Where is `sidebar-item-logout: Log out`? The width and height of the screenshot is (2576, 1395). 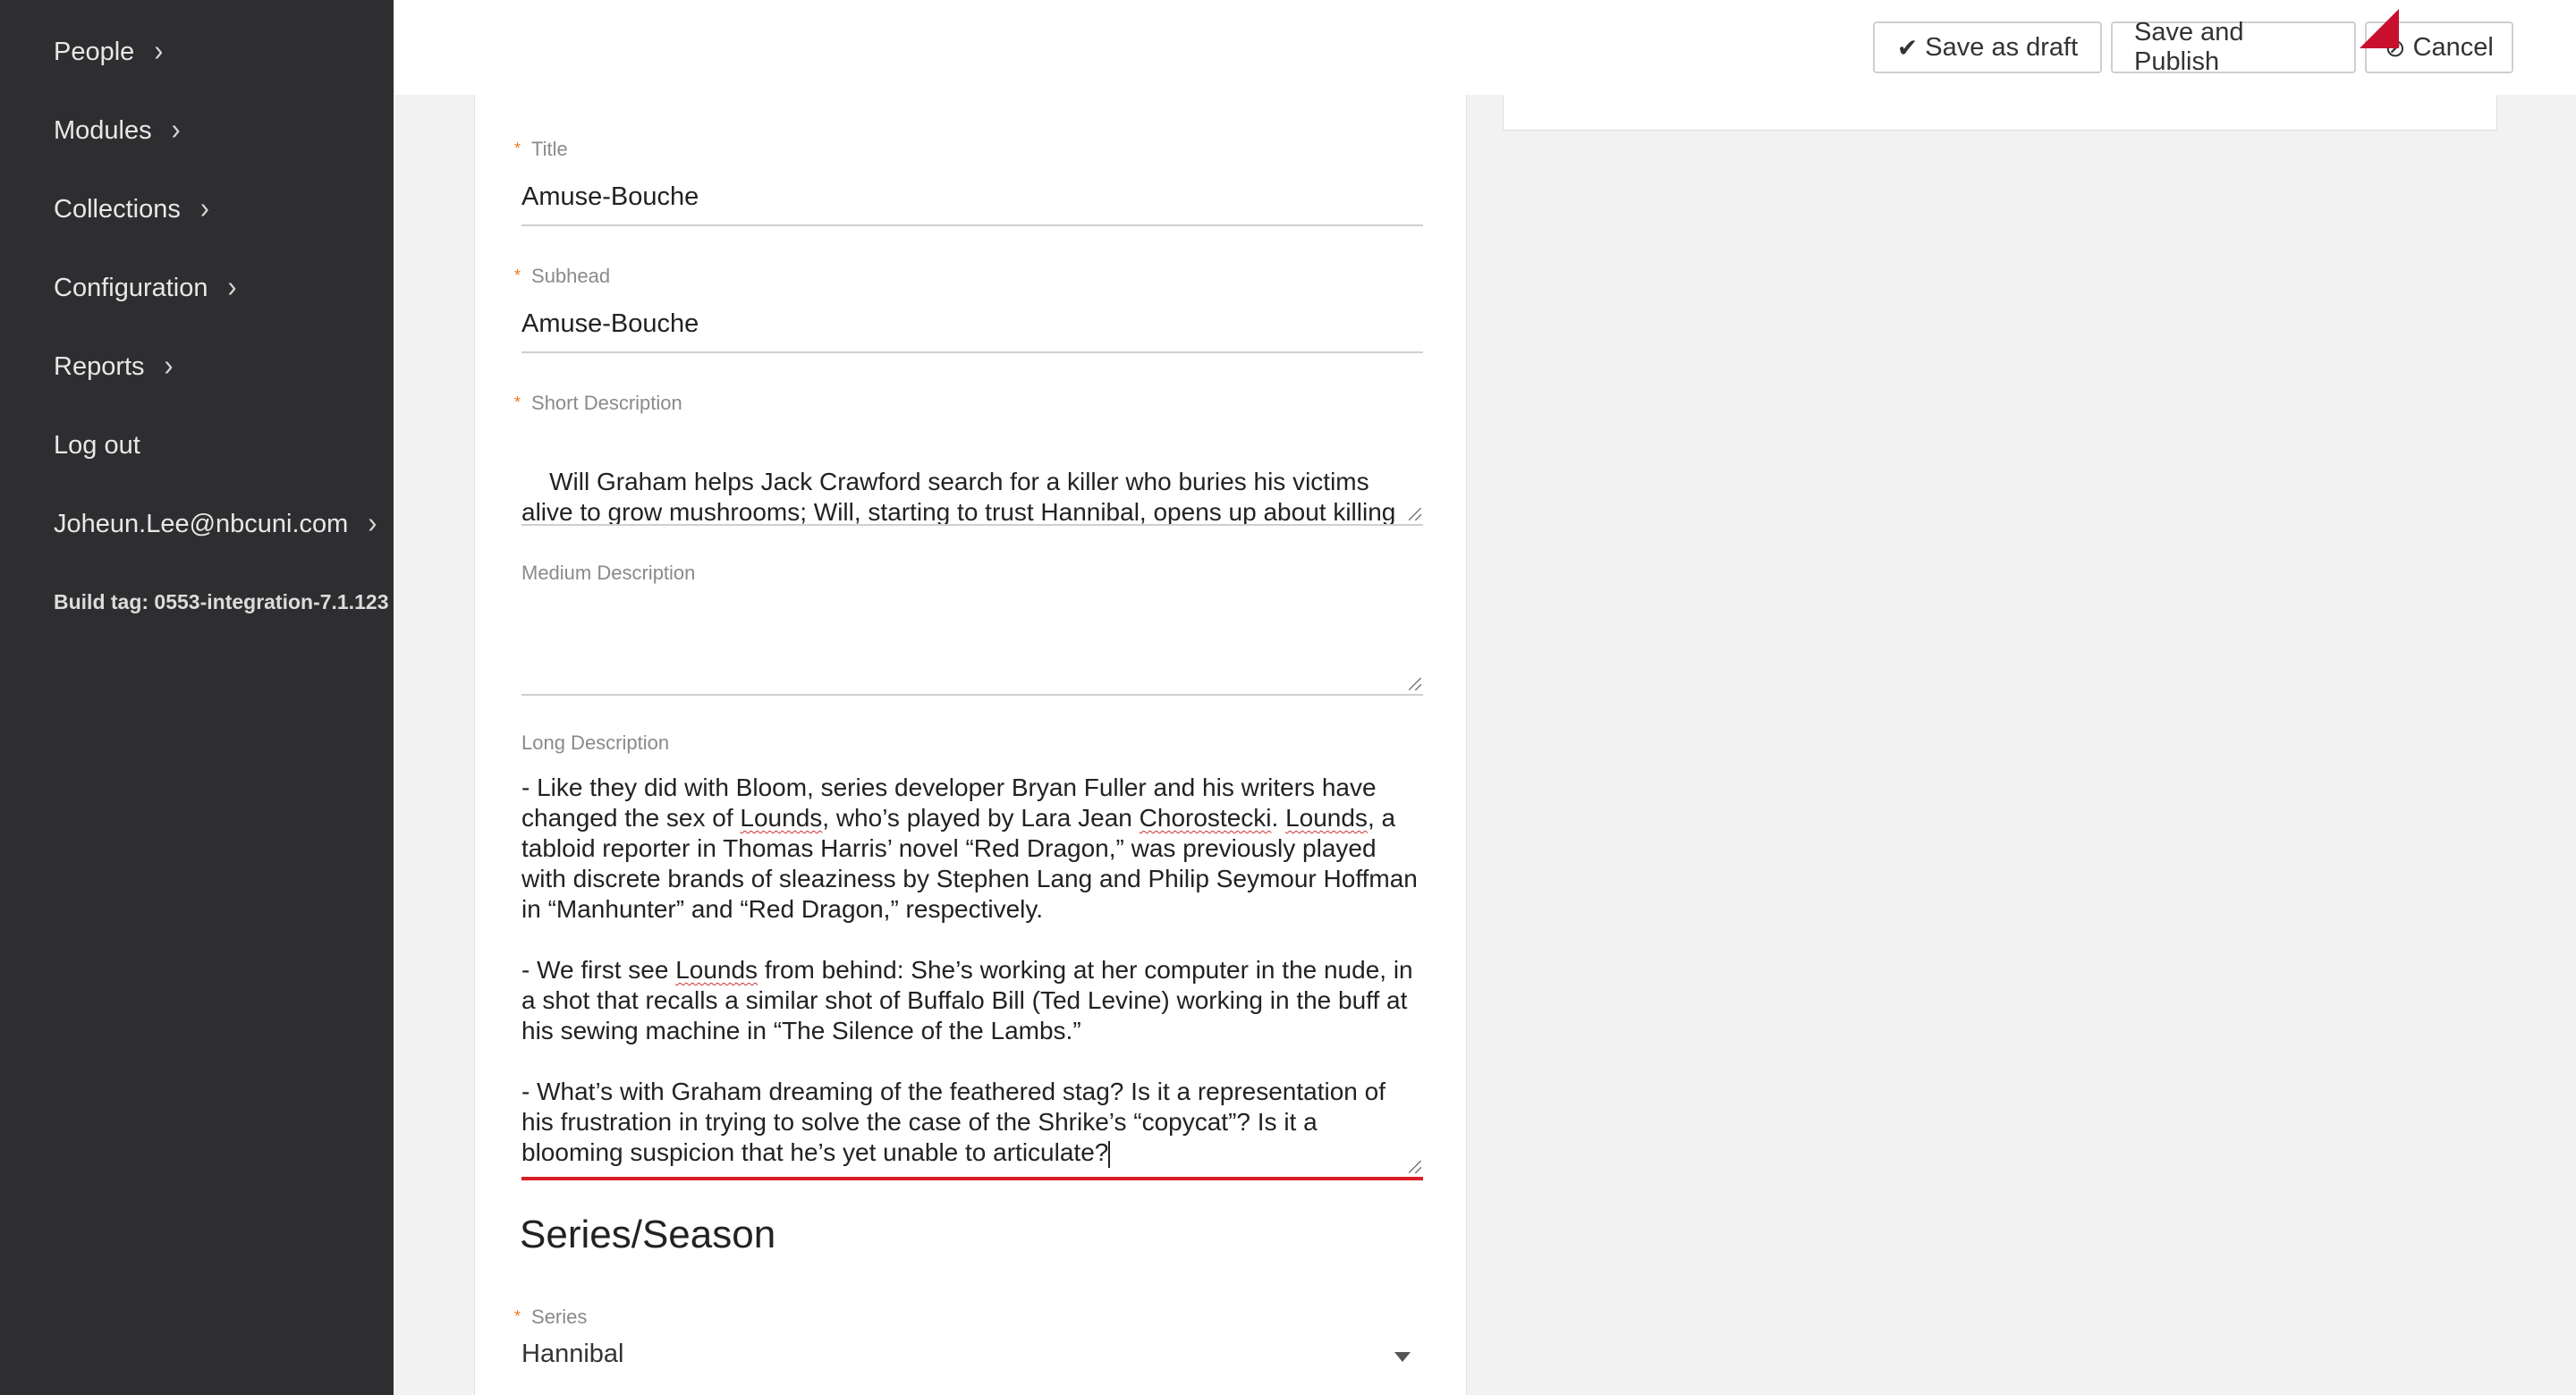 sidebar-item-logout: Log out is located at coordinates (97, 445).